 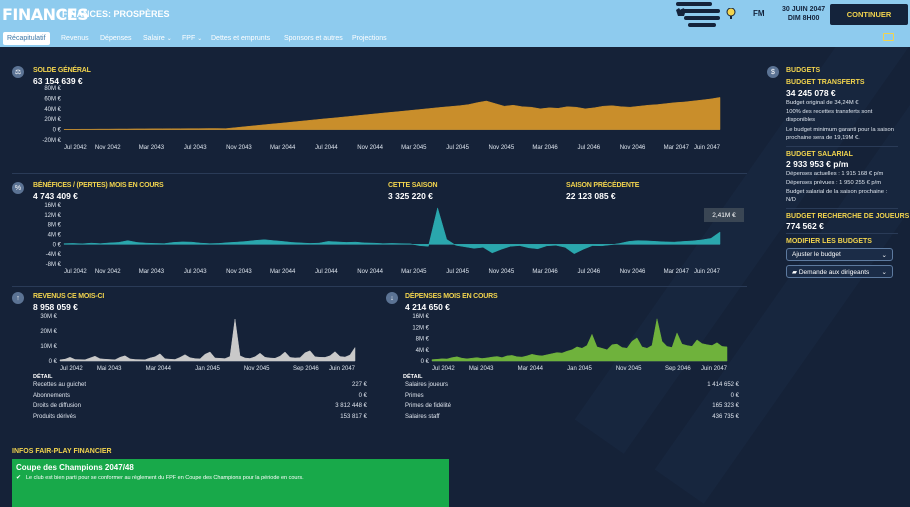 What do you see at coordinates (834, 183) in the screenshot?
I see `salary-planned: Dépenses prévues : 1 950 255 € p/m` at bounding box center [834, 183].